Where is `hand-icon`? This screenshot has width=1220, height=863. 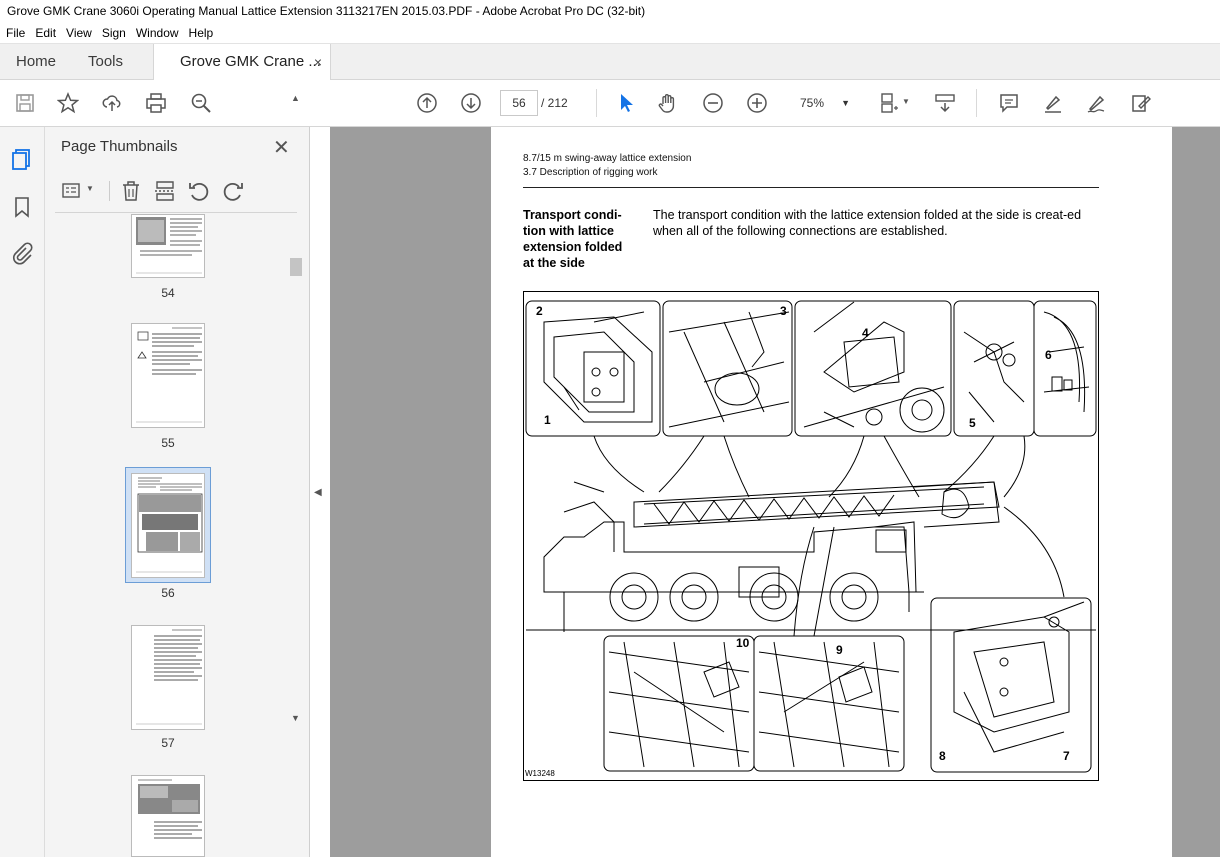
hand-icon is located at coordinates (668, 103).